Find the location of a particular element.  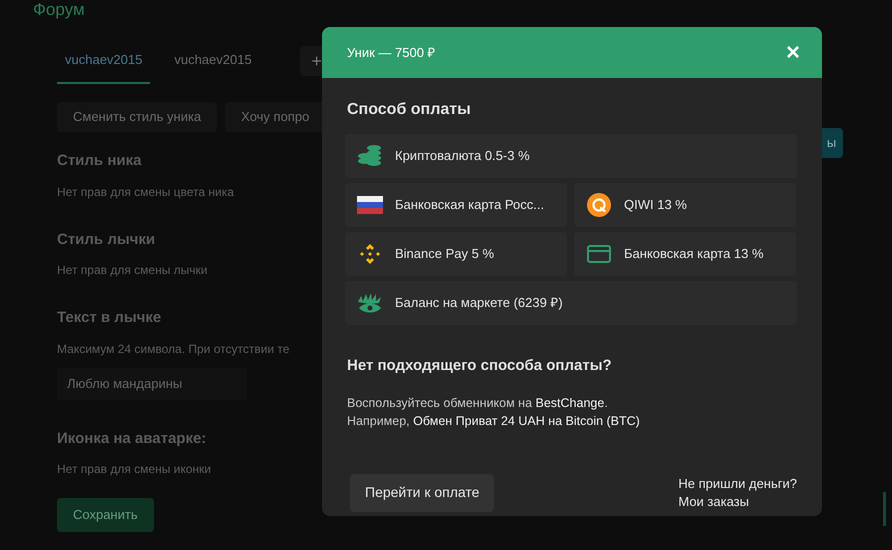

help-text: Например, Обмен Приват 24 UAH на Bitcoin (BTC) is located at coordinates (494, 421).